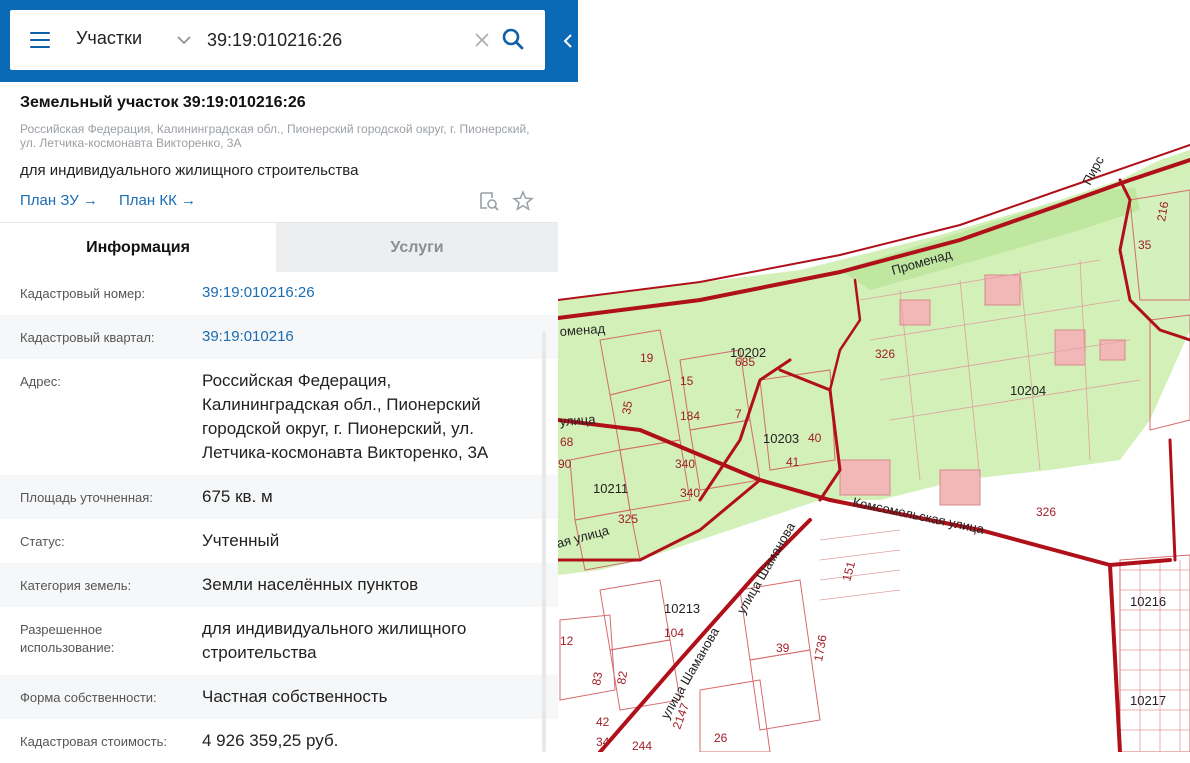 Image resolution: width=1190 pixels, height=763 pixels. What do you see at coordinates (367, 337) in the screenshot?
I see `cadastral-quarter-link: 39:19:010216` at bounding box center [367, 337].